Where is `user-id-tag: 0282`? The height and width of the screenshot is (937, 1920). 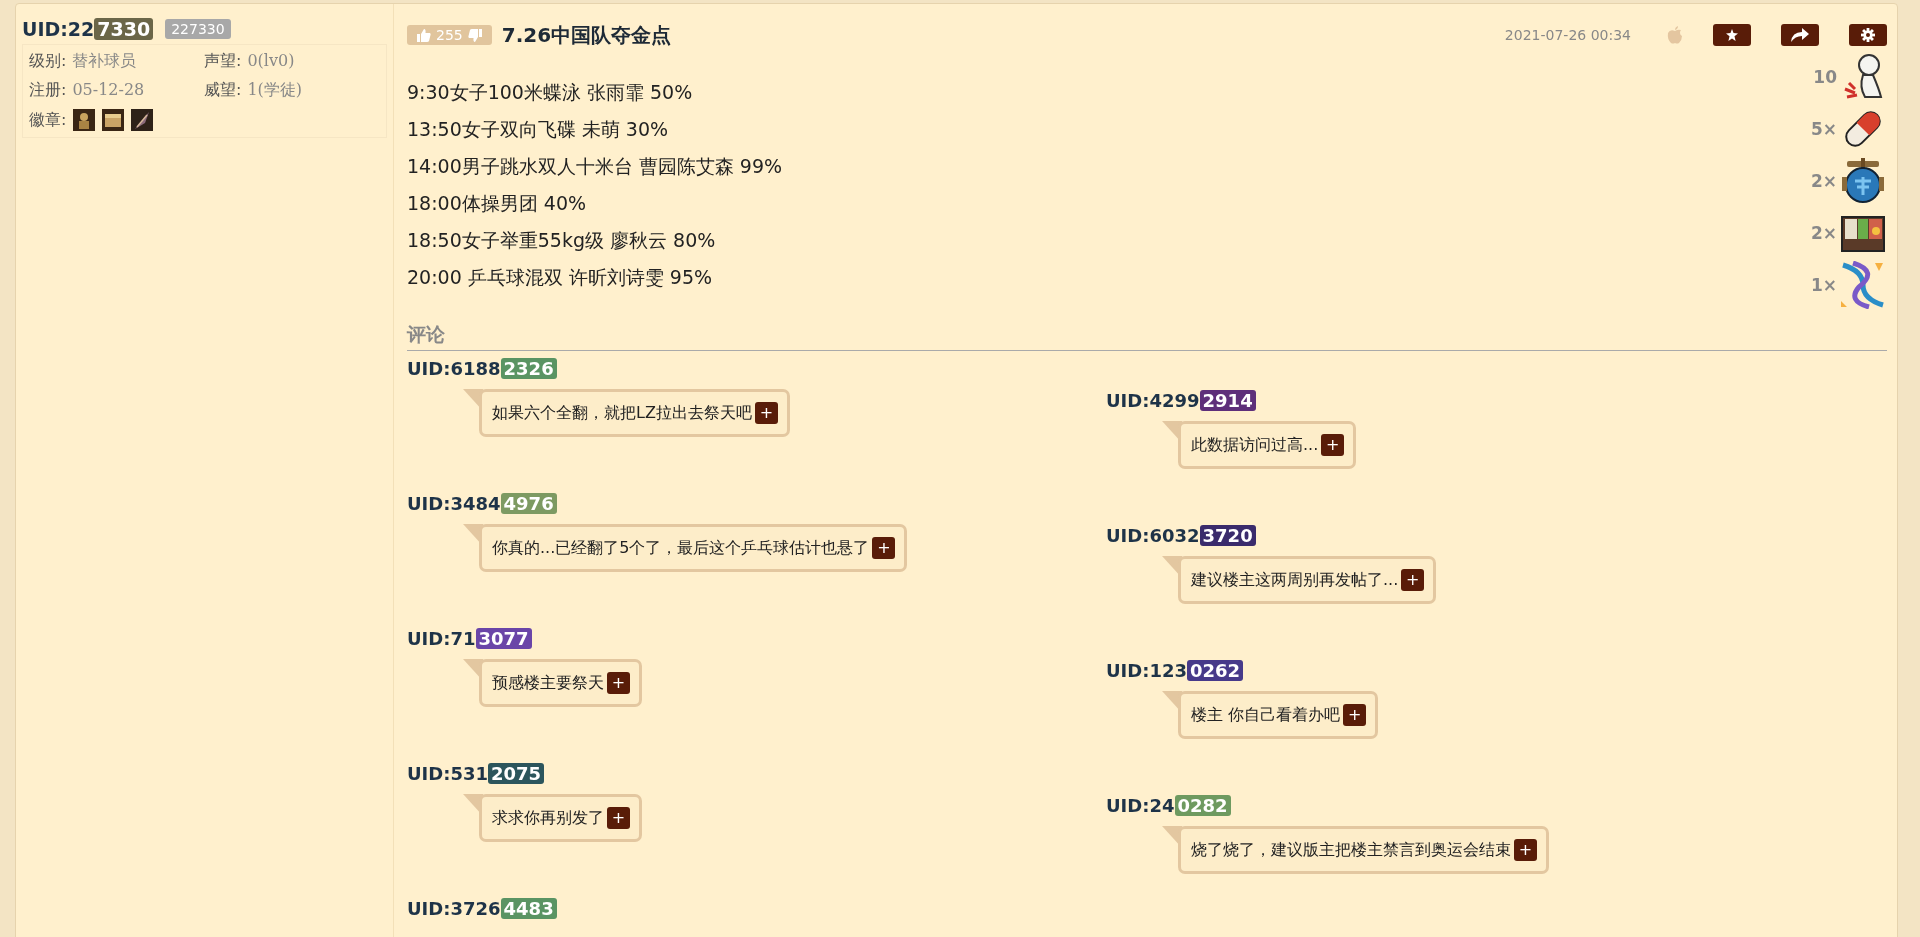
user-id-tag: 0282 is located at coordinates (1202, 805).